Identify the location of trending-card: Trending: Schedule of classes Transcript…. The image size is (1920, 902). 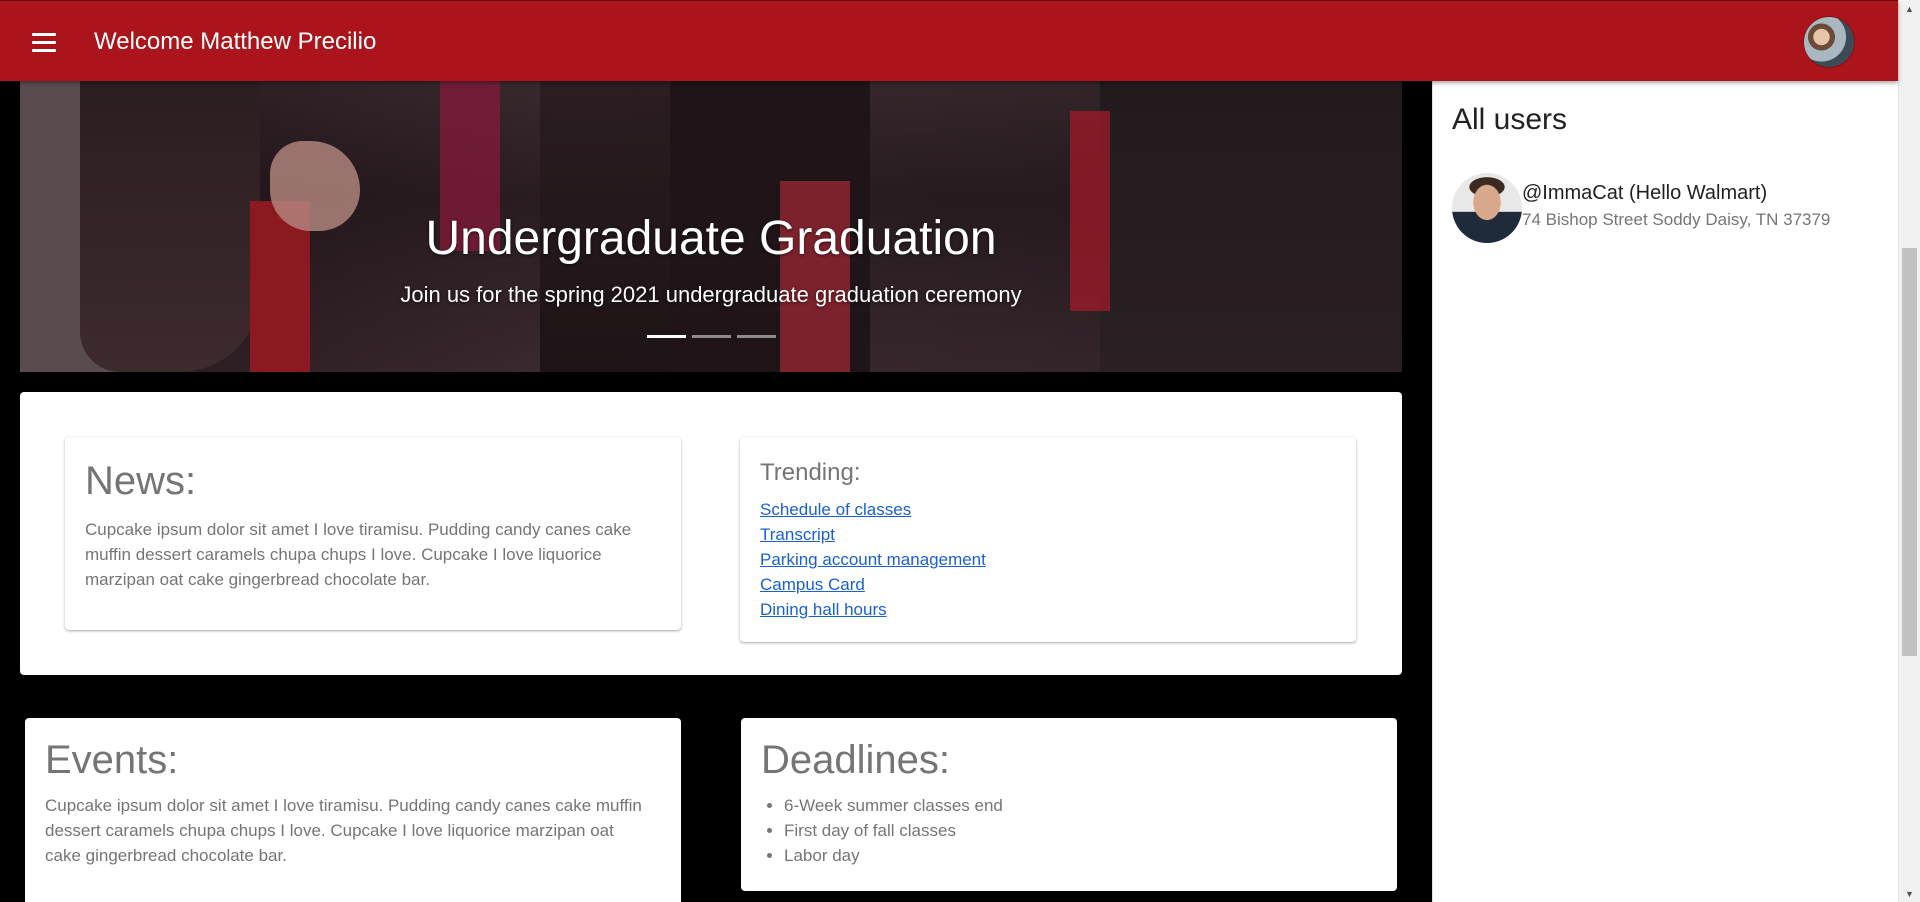
(1048, 539).